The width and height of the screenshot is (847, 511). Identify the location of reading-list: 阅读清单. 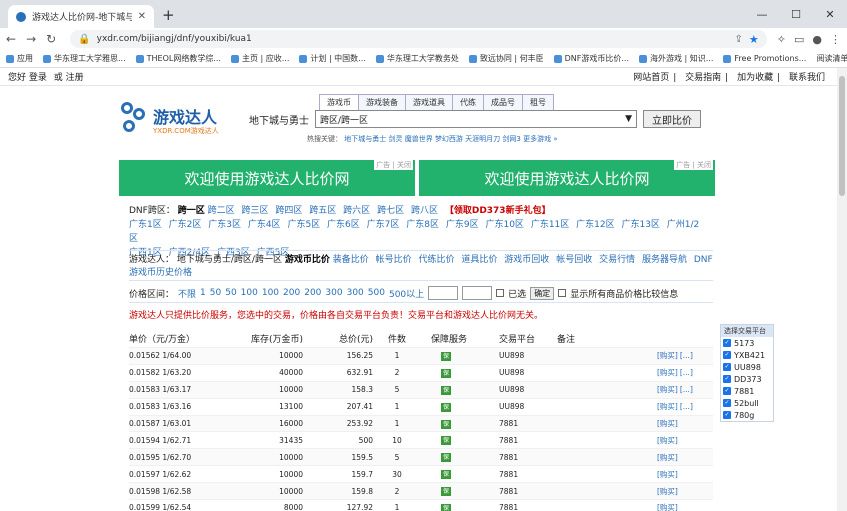
(831, 58).